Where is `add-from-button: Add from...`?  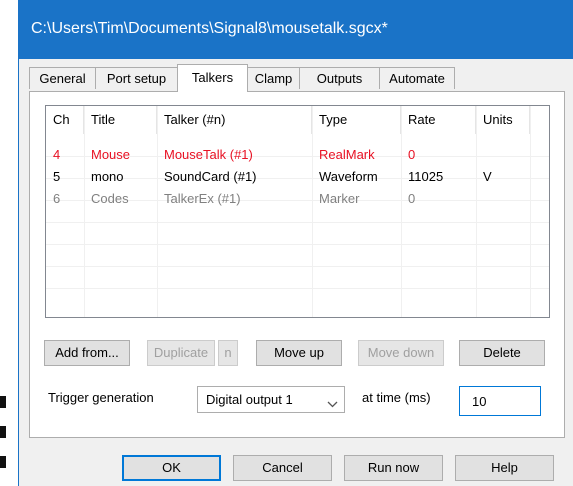 add-from-button: Add from... is located at coordinates (87, 353).